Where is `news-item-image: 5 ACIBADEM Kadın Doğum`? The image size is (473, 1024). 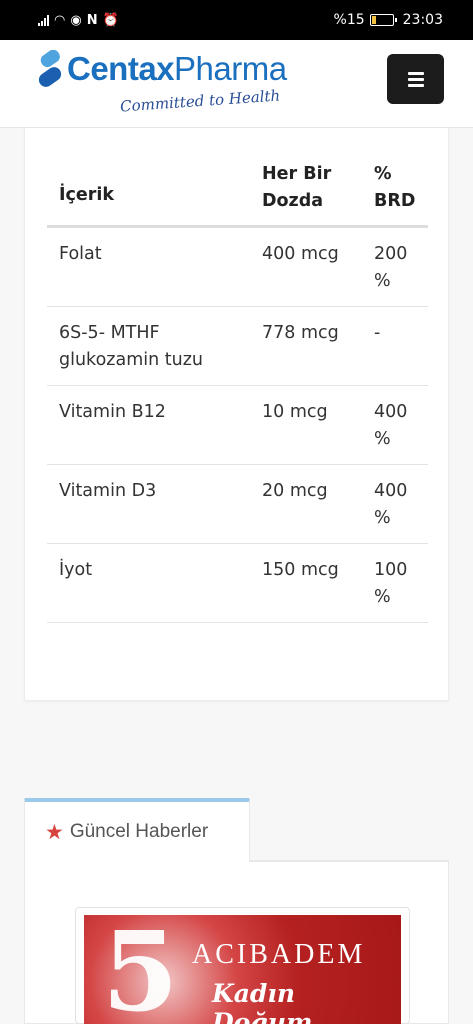
news-item-image: 5 ACIBADEM Kadın Doğum is located at coordinates (242, 969).